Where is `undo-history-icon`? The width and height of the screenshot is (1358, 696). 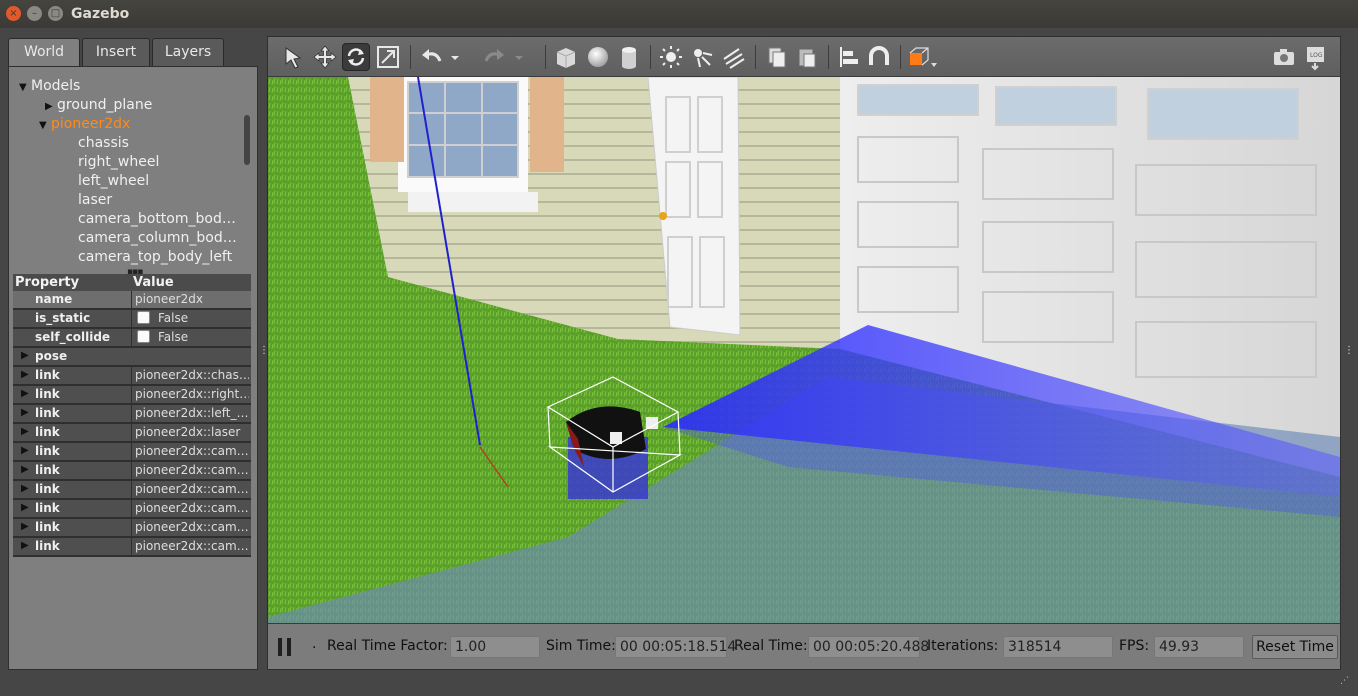 undo-history-icon is located at coordinates (455, 57).